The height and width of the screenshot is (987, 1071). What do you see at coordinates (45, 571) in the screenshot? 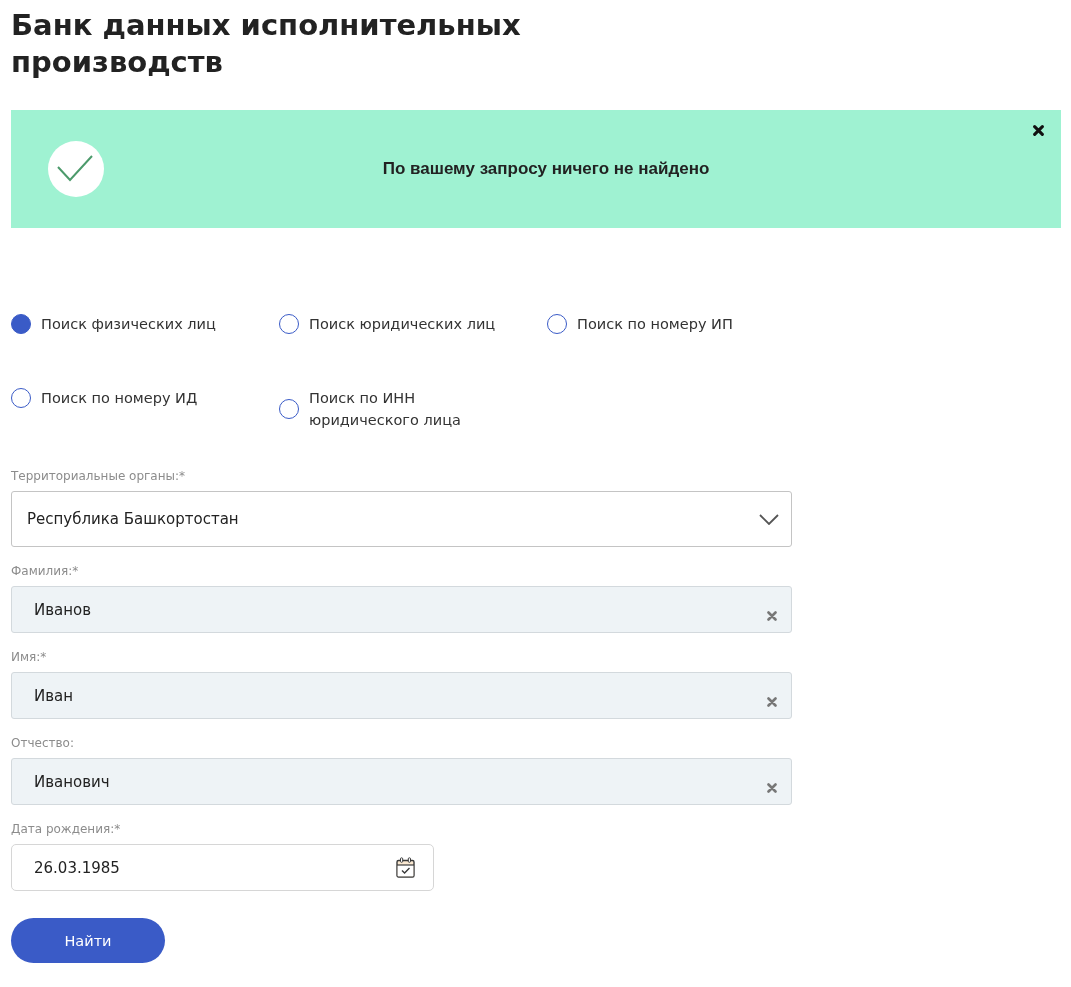
I see `field-label: Фамилия:*` at bounding box center [45, 571].